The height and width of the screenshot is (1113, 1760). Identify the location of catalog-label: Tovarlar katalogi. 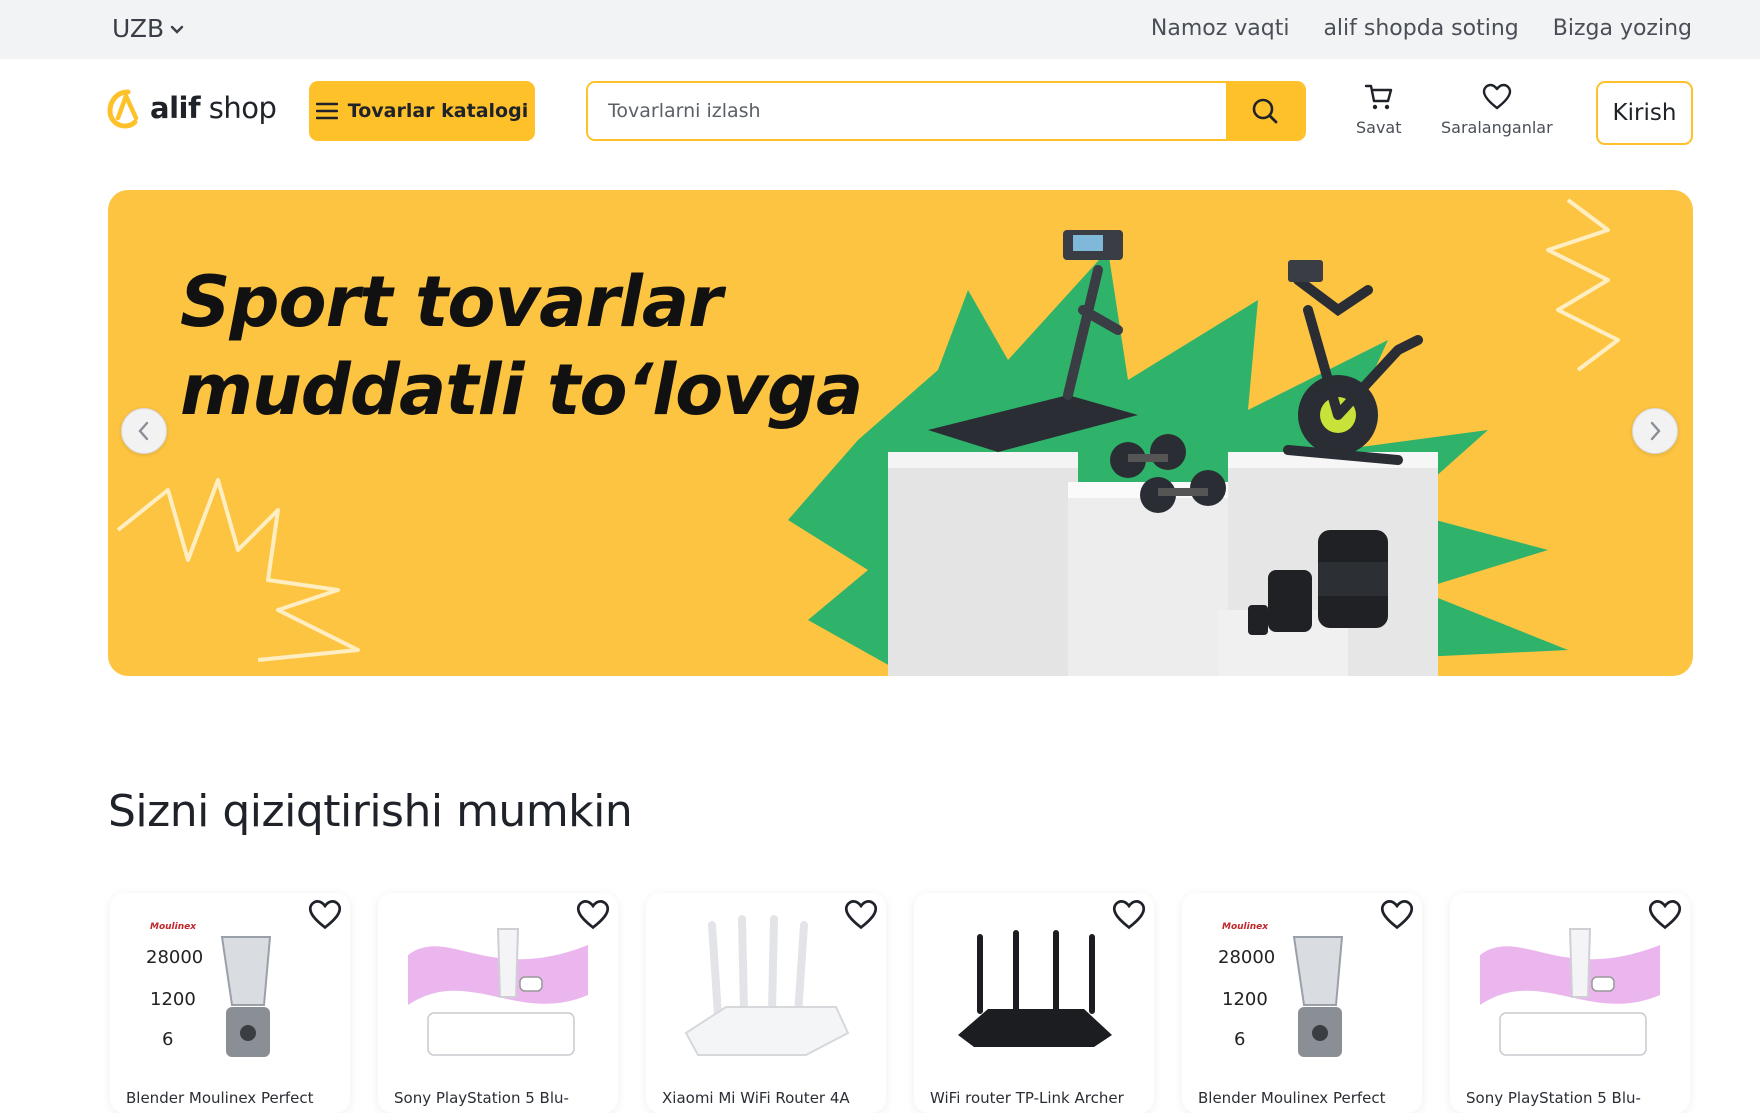
(438, 111).